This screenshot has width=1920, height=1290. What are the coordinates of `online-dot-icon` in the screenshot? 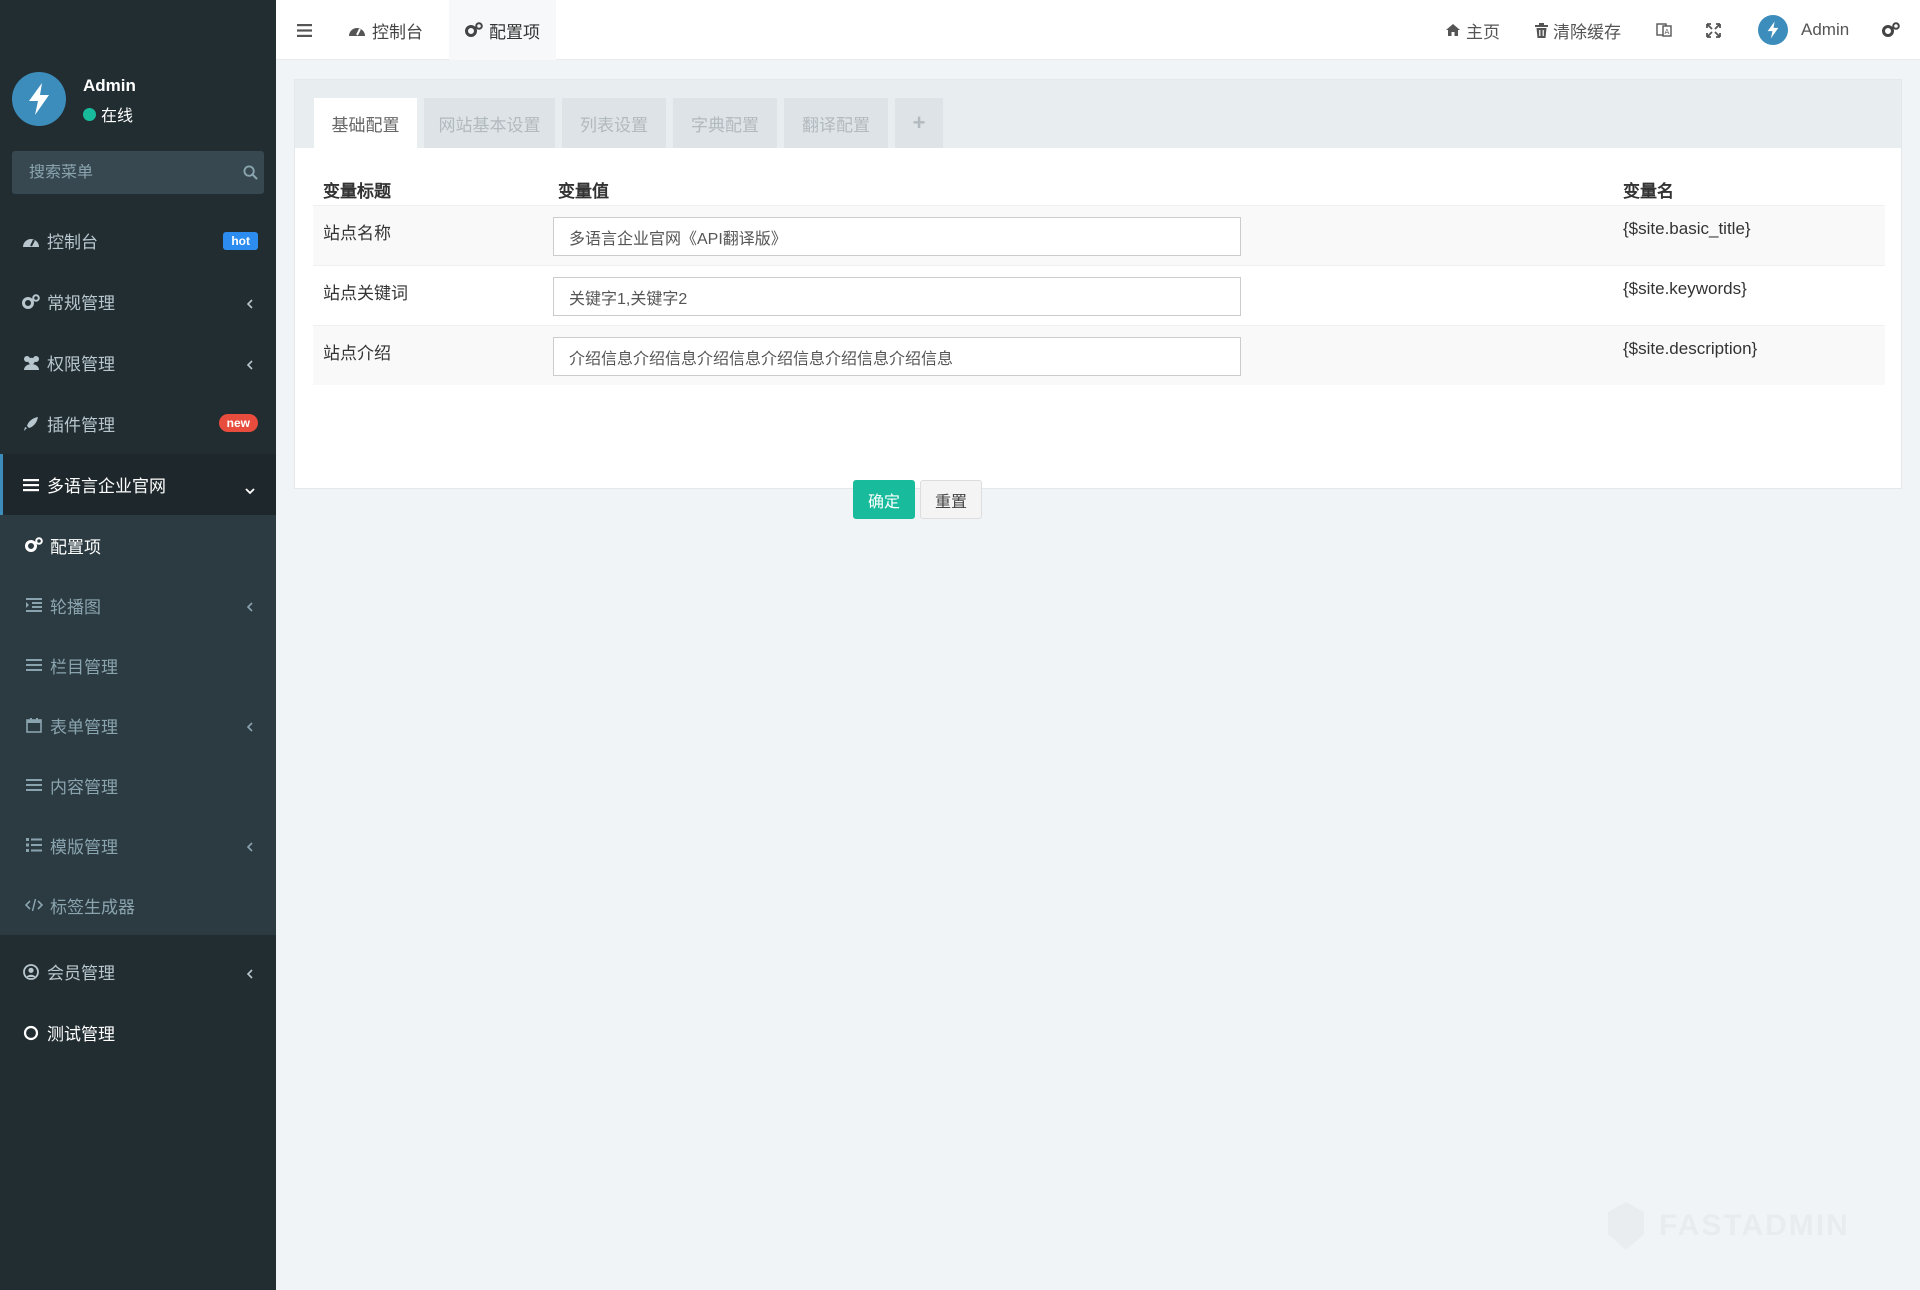 It's located at (89, 114).